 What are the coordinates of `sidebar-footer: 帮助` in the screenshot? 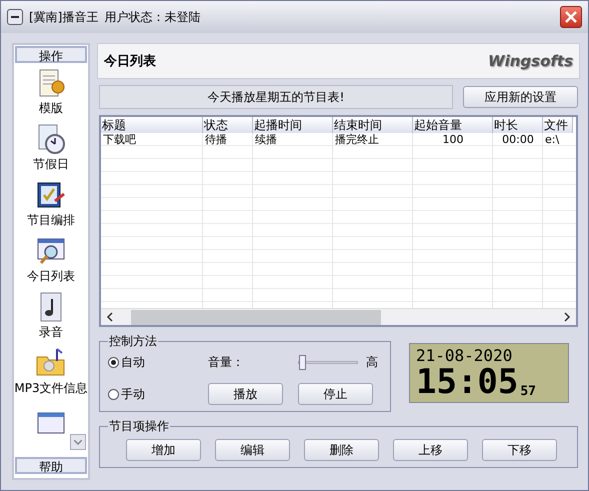 It's located at (51, 465).